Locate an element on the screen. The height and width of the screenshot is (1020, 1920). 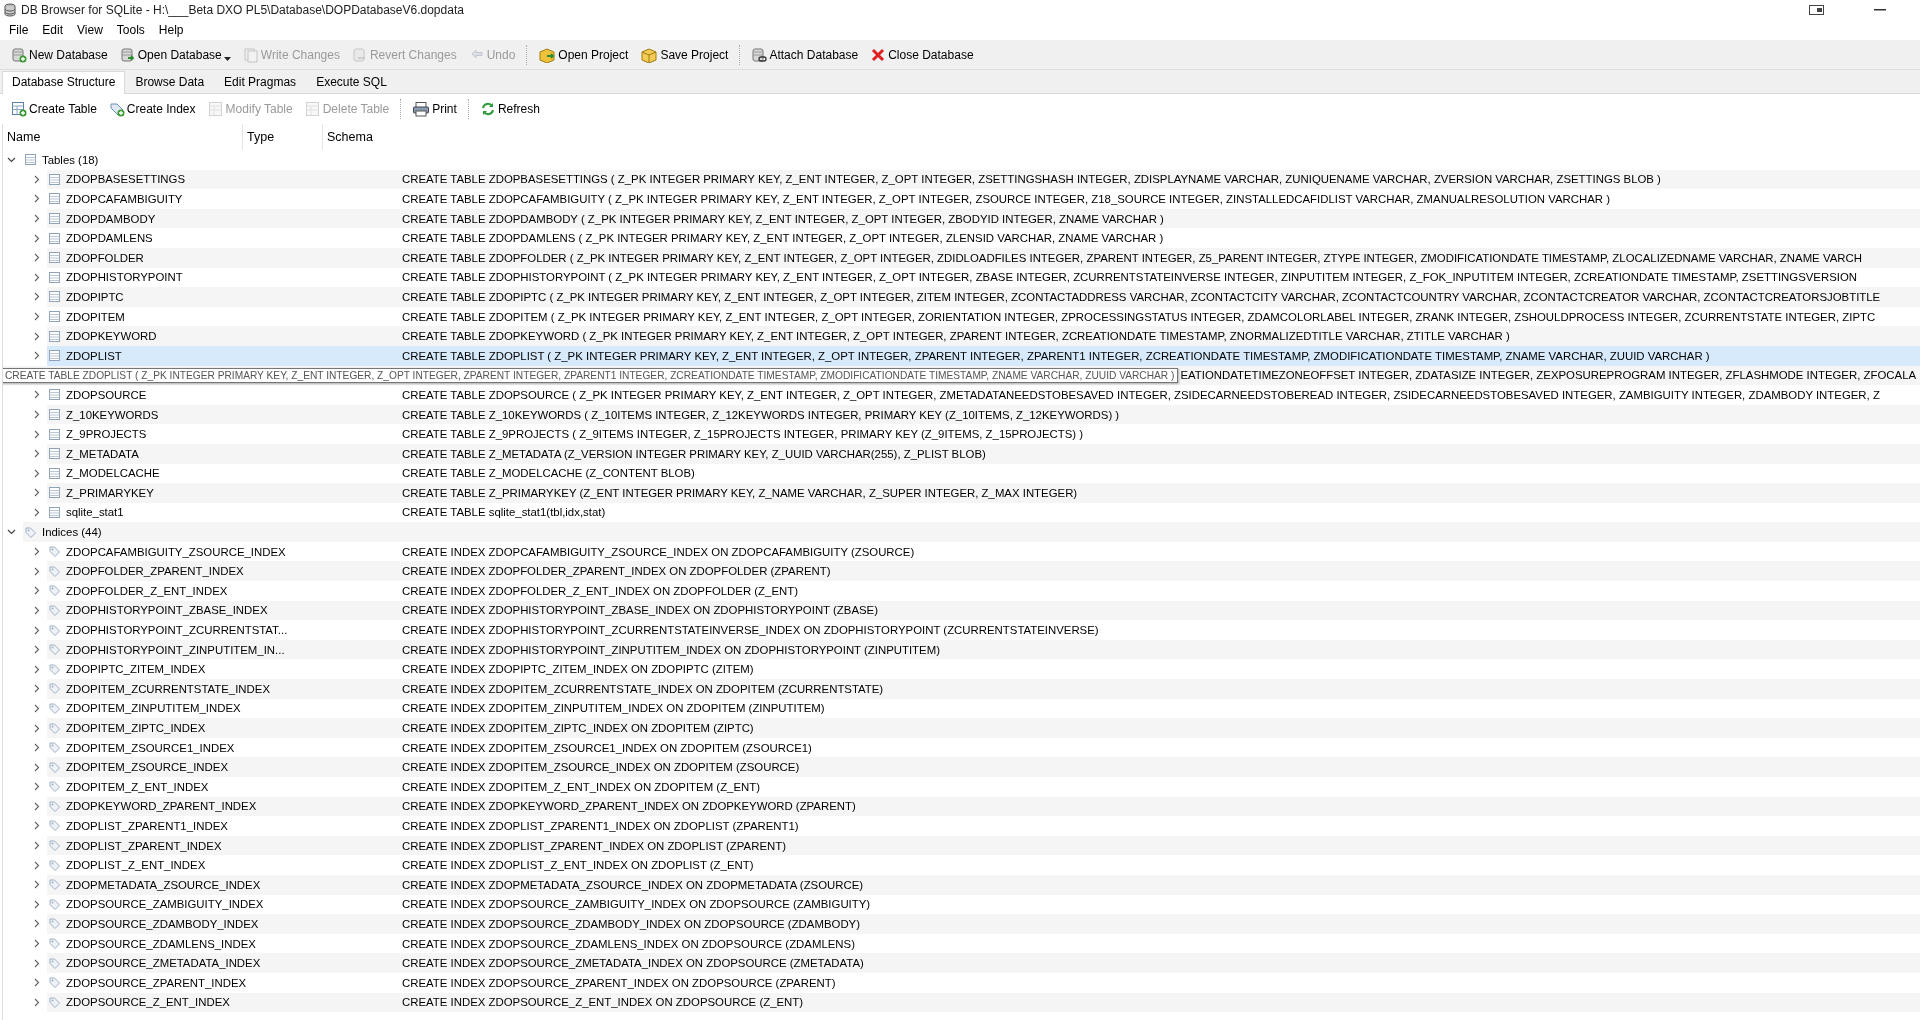
tree-item: Z_MODELCACHE is located at coordinates (113, 473).